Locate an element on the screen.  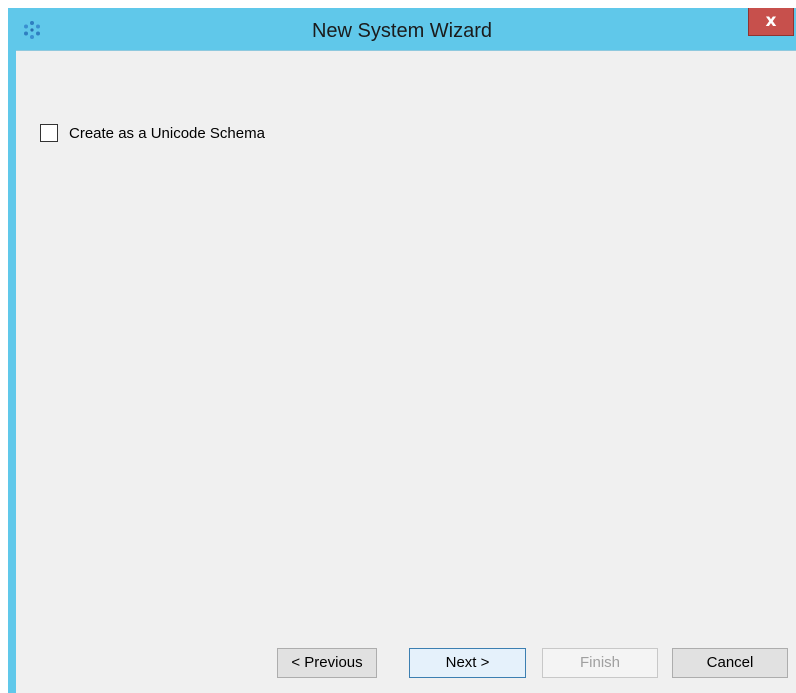
title-bar: New System Wizard x is located at coordinates (402, 29).